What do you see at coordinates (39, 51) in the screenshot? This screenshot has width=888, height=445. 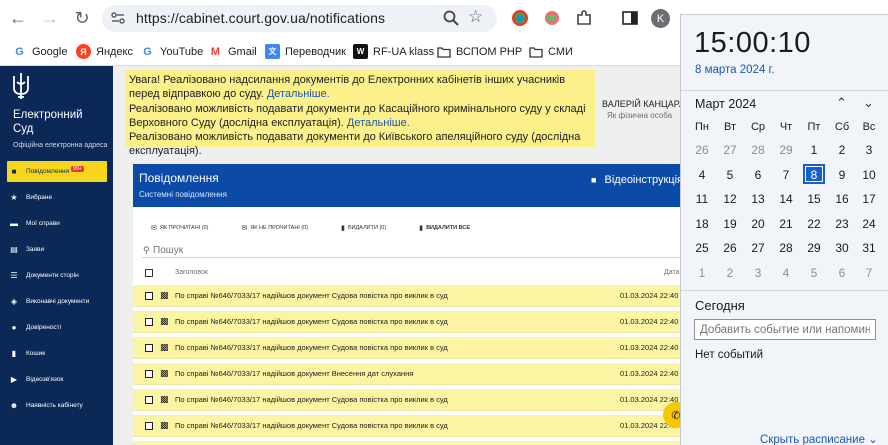 I see `bookmark-google: G Google` at bounding box center [39, 51].